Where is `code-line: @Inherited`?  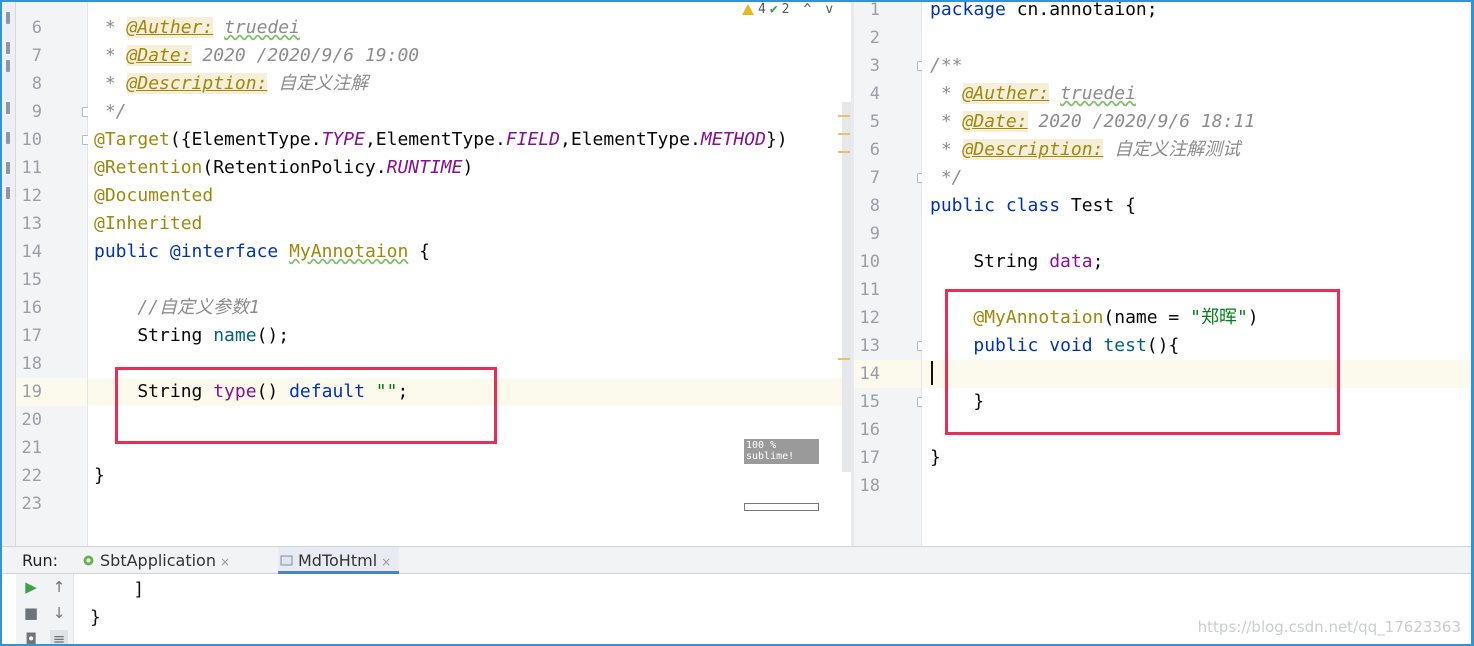 code-line: @Inherited is located at coordinates (465, 224).